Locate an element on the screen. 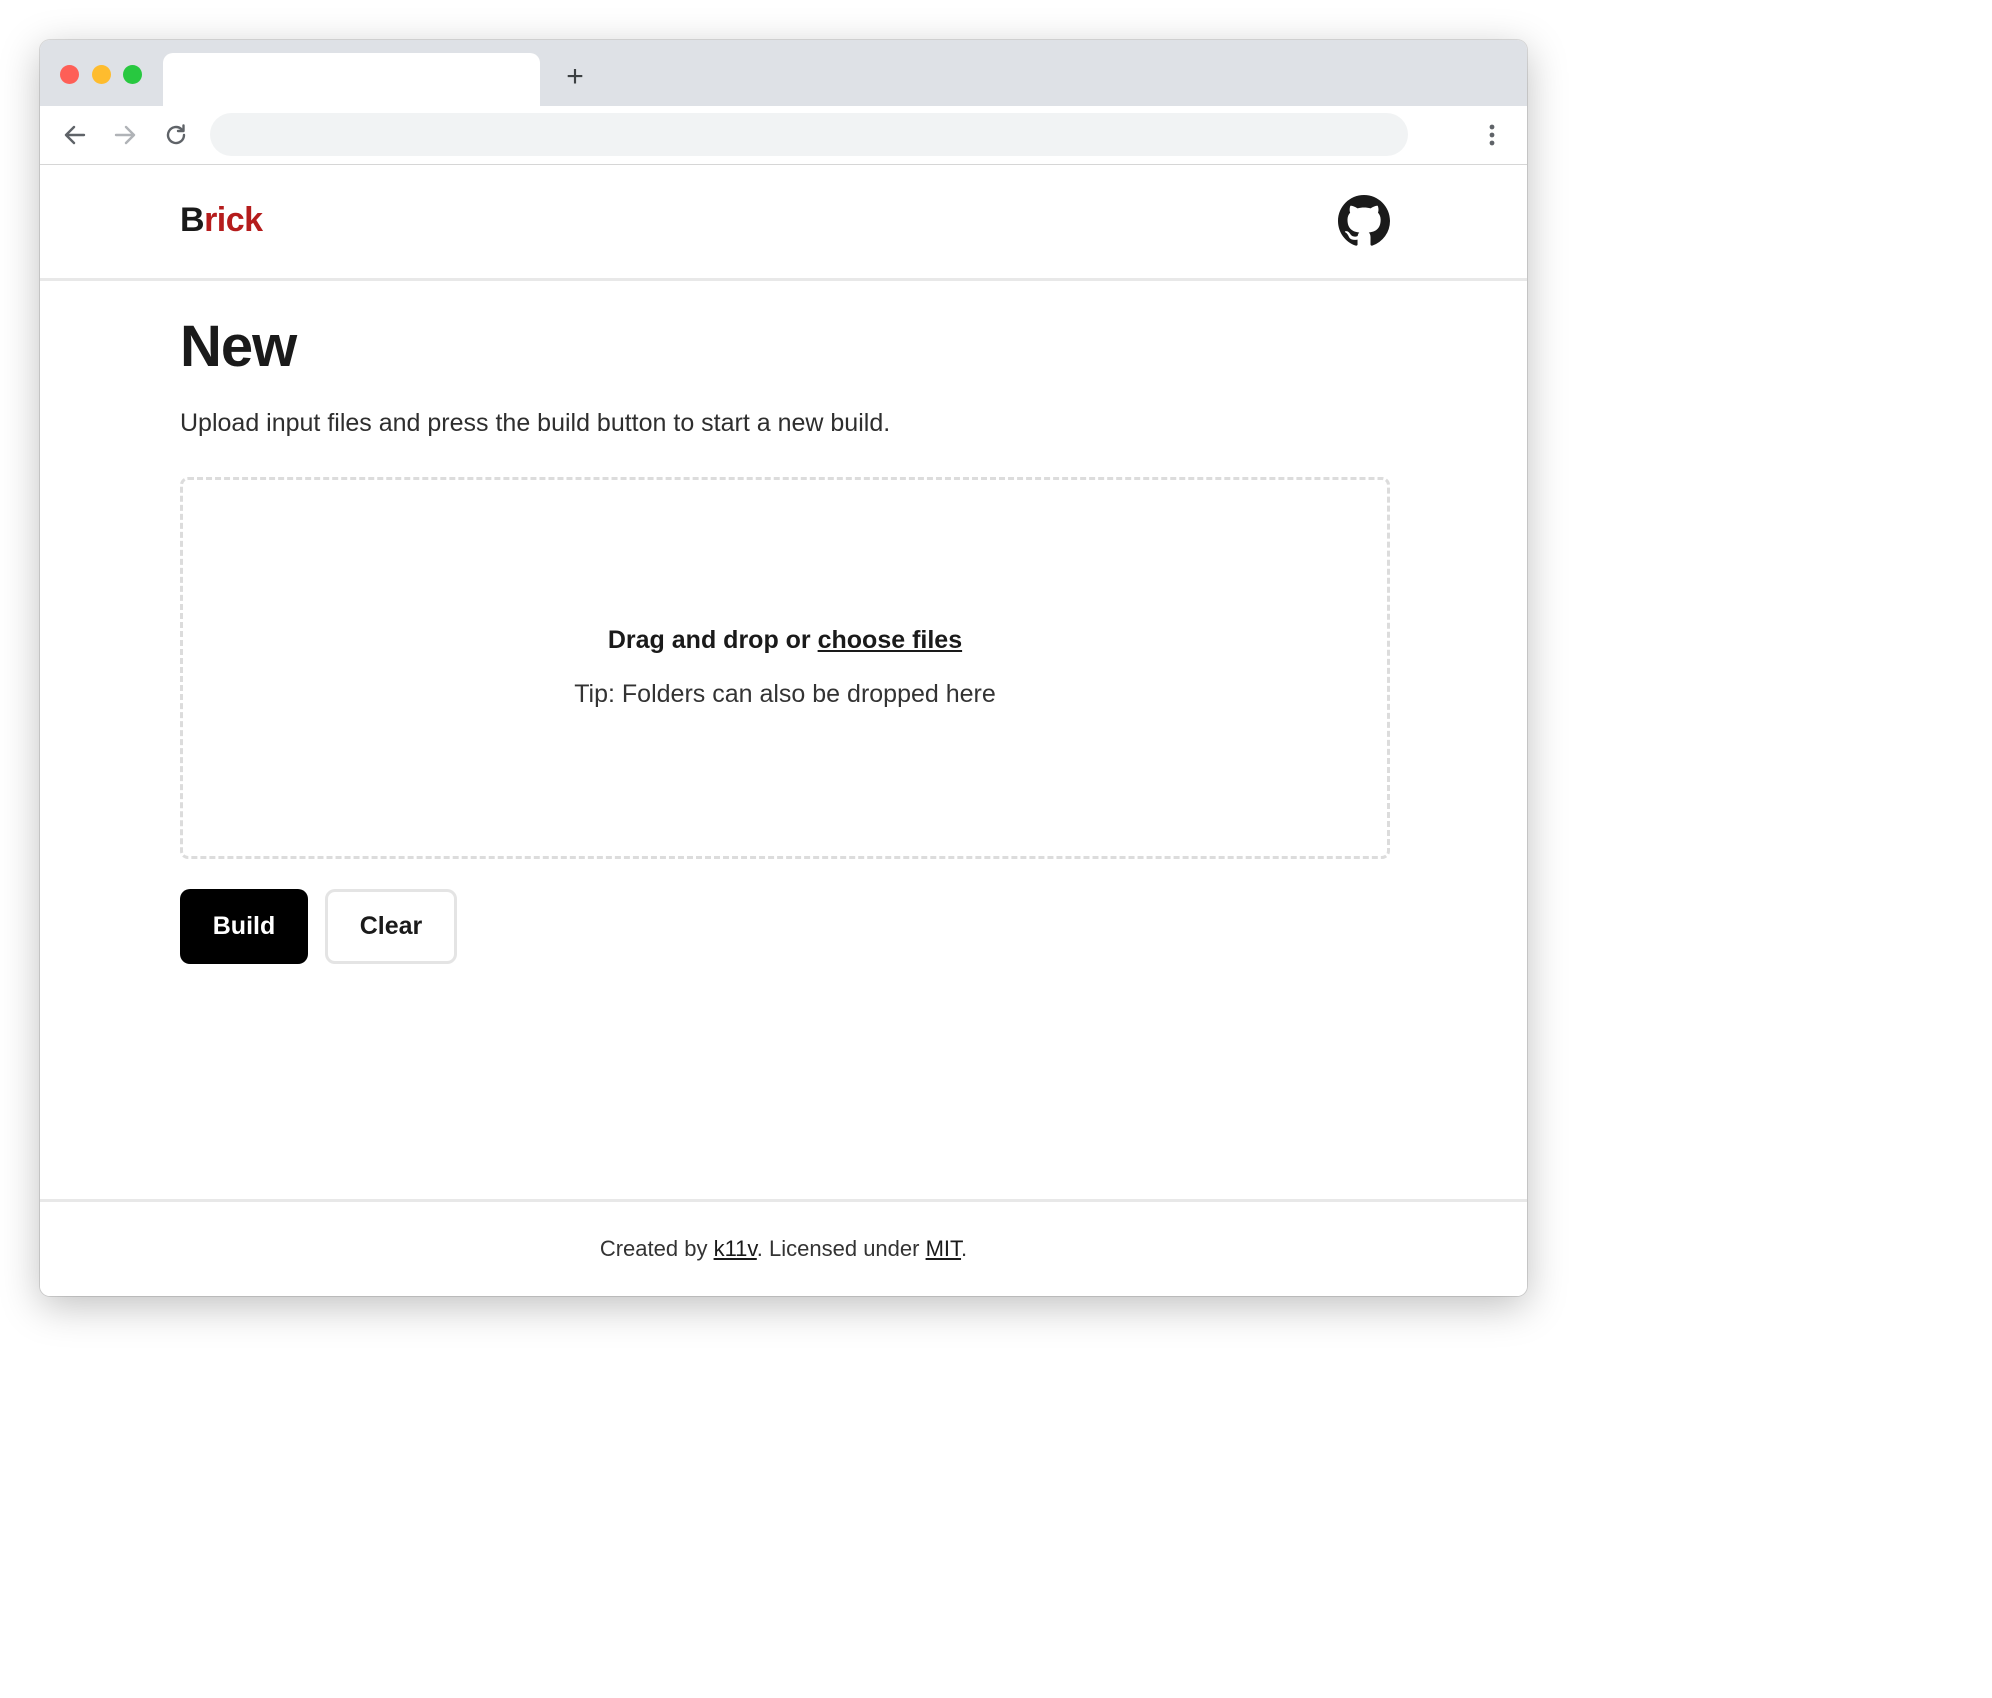 Image resolution: width=1992 pixels, height=1698 pixels. kebab-menu-icon is located at coordinates (1492, 135).